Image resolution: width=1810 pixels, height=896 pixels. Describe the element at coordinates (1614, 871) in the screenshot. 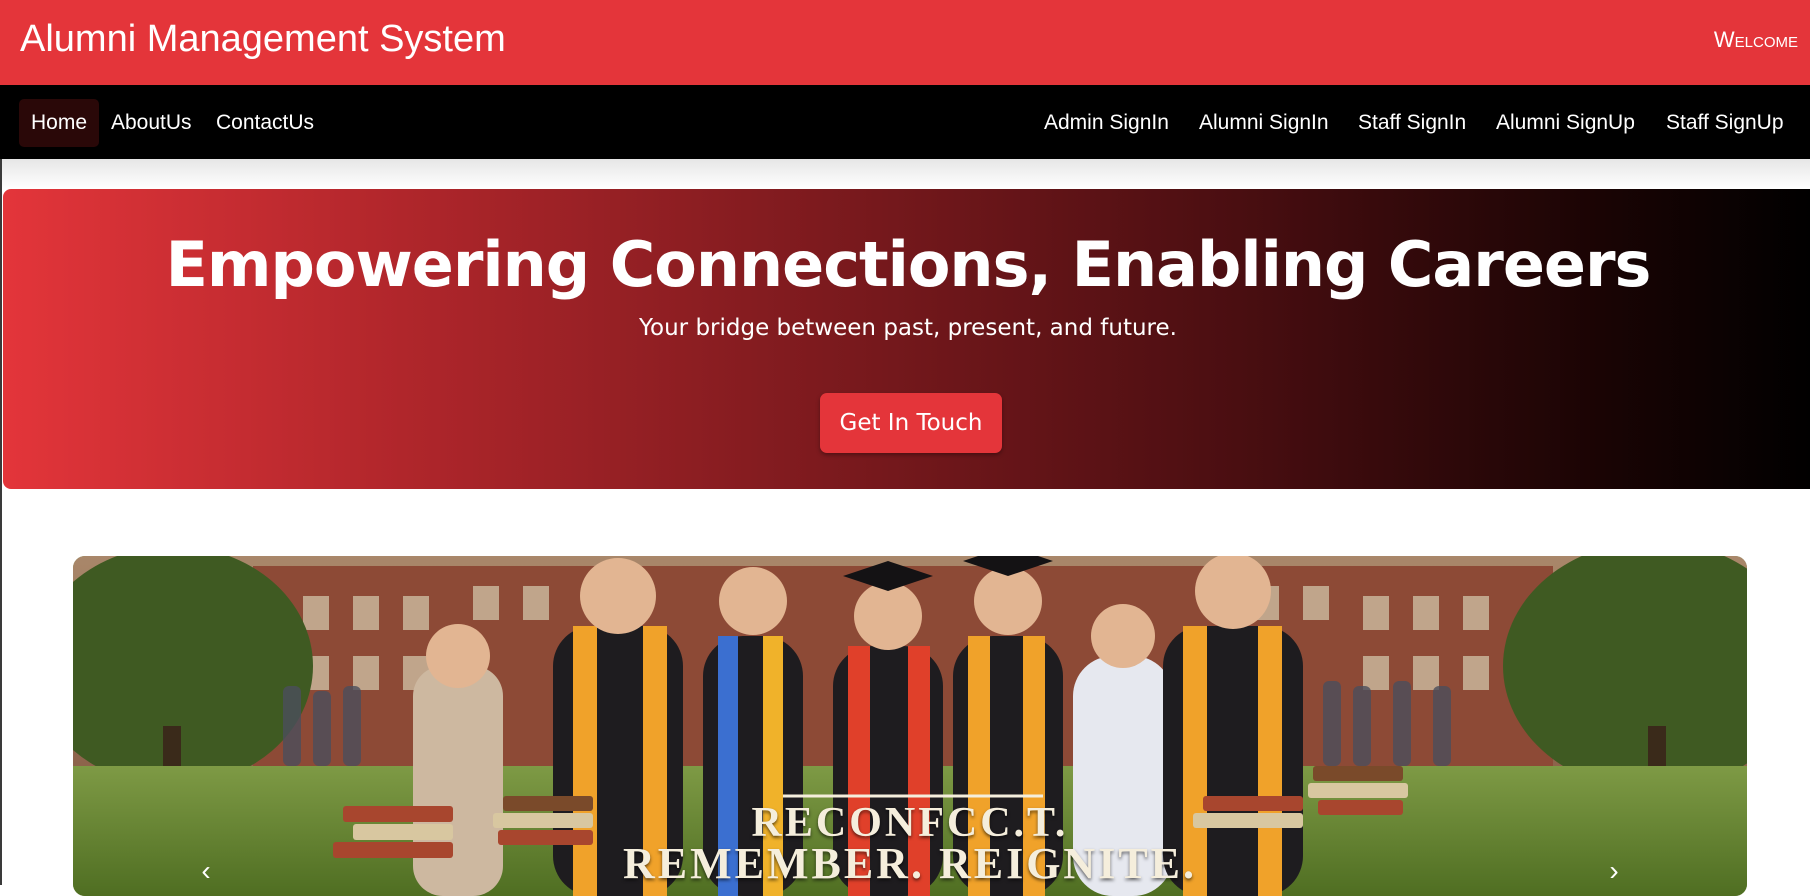

I see `chevron-right-icon: ›` at that location.